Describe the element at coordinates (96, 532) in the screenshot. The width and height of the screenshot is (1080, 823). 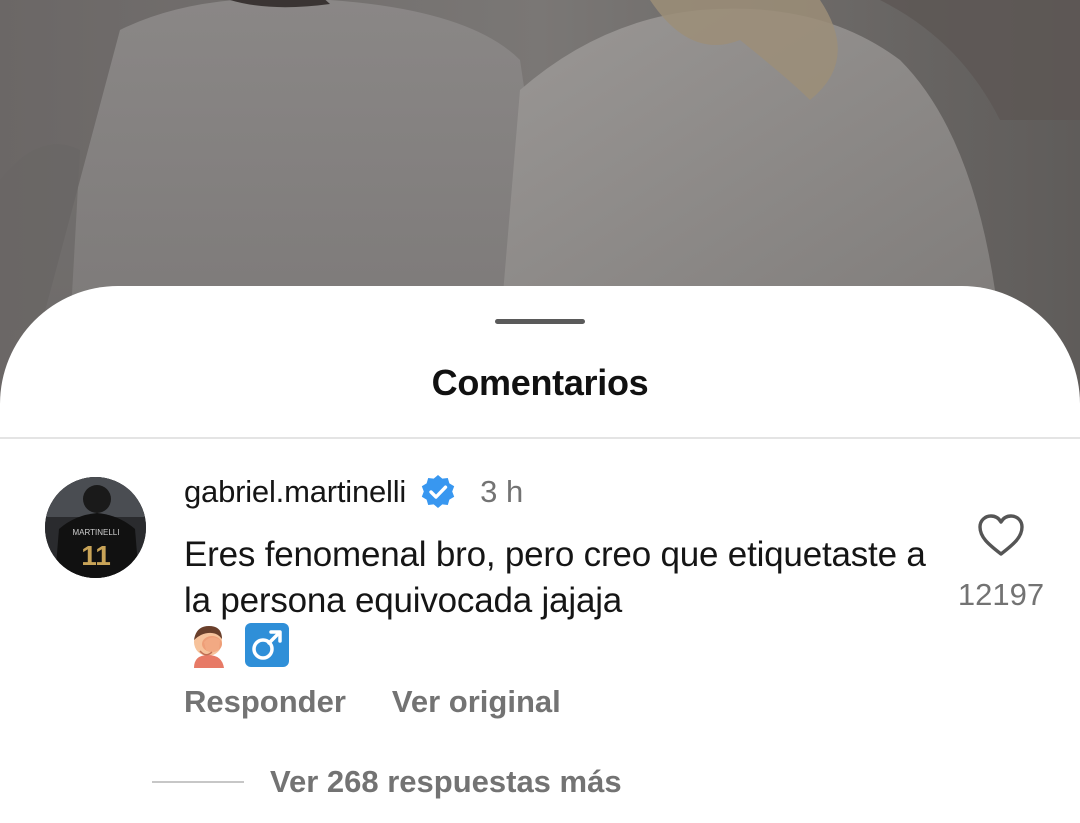
I see `avatar-jersey-name: MARTINELLI` at that location.